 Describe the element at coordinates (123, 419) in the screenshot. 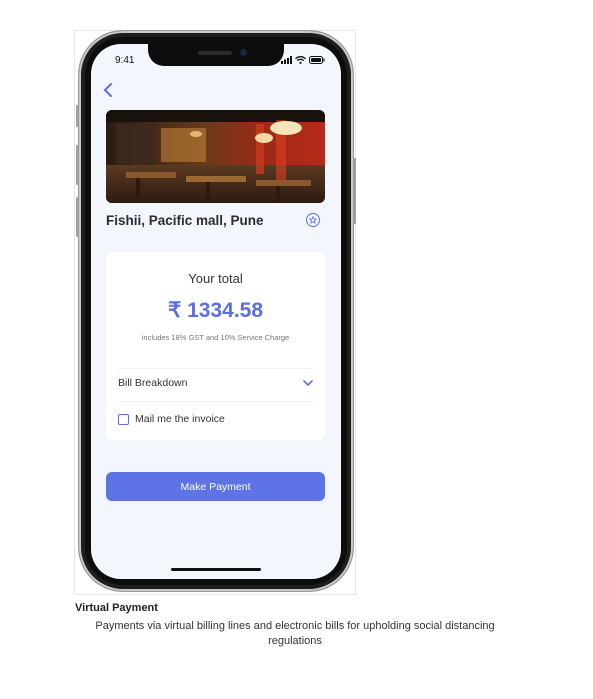

I see `mail-invoice-checkbox` at that location.